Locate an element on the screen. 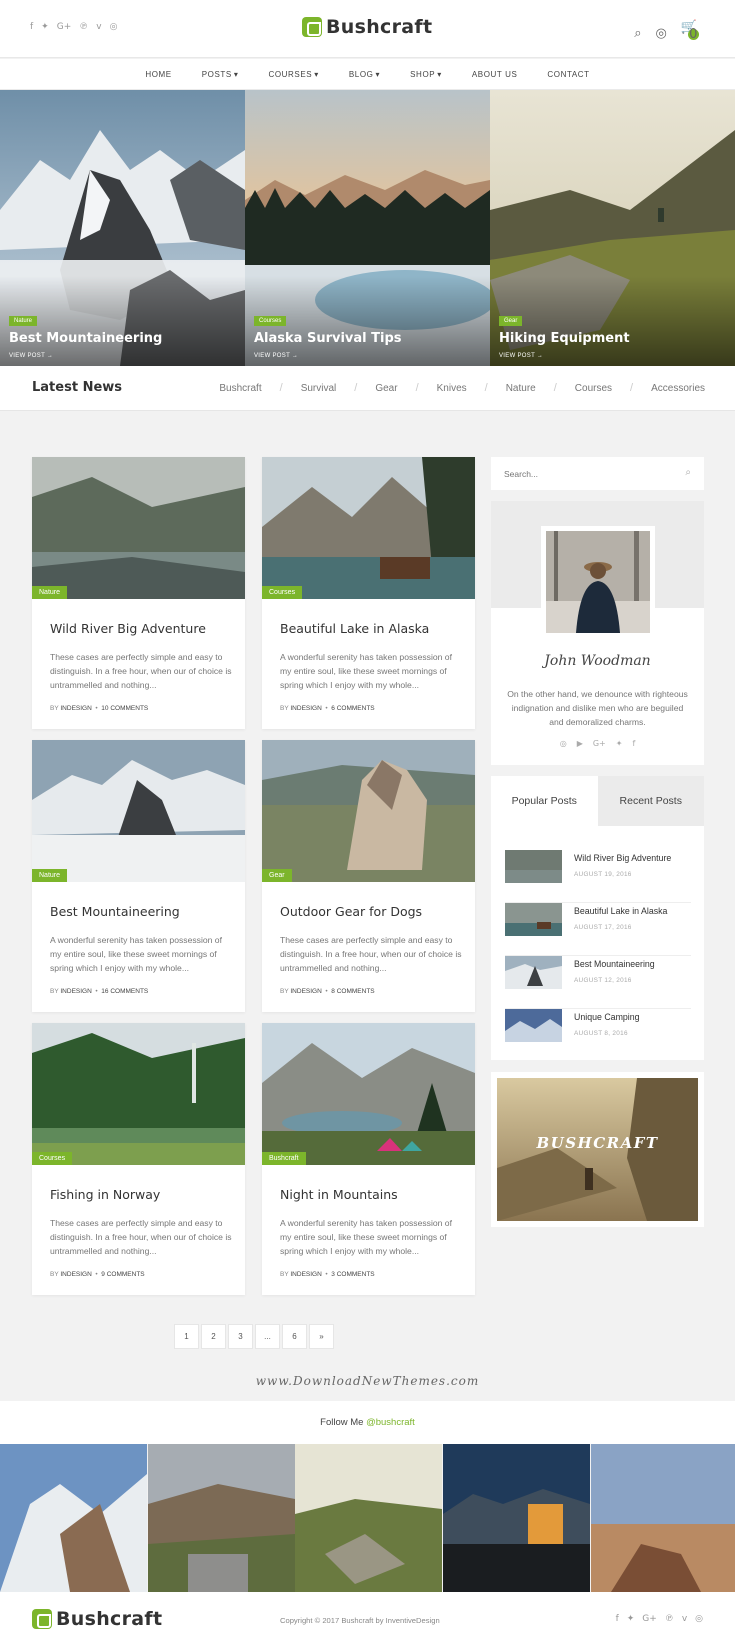 This screenshot has width=735, height=1650. page-link: 6 is located at coordinates (294, 1336).